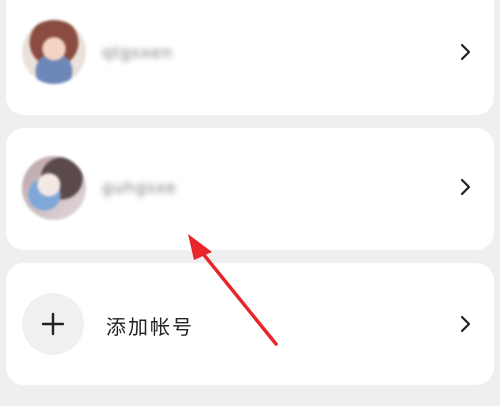  I want to click on account-name: qtgsxen, so click(137, 52).